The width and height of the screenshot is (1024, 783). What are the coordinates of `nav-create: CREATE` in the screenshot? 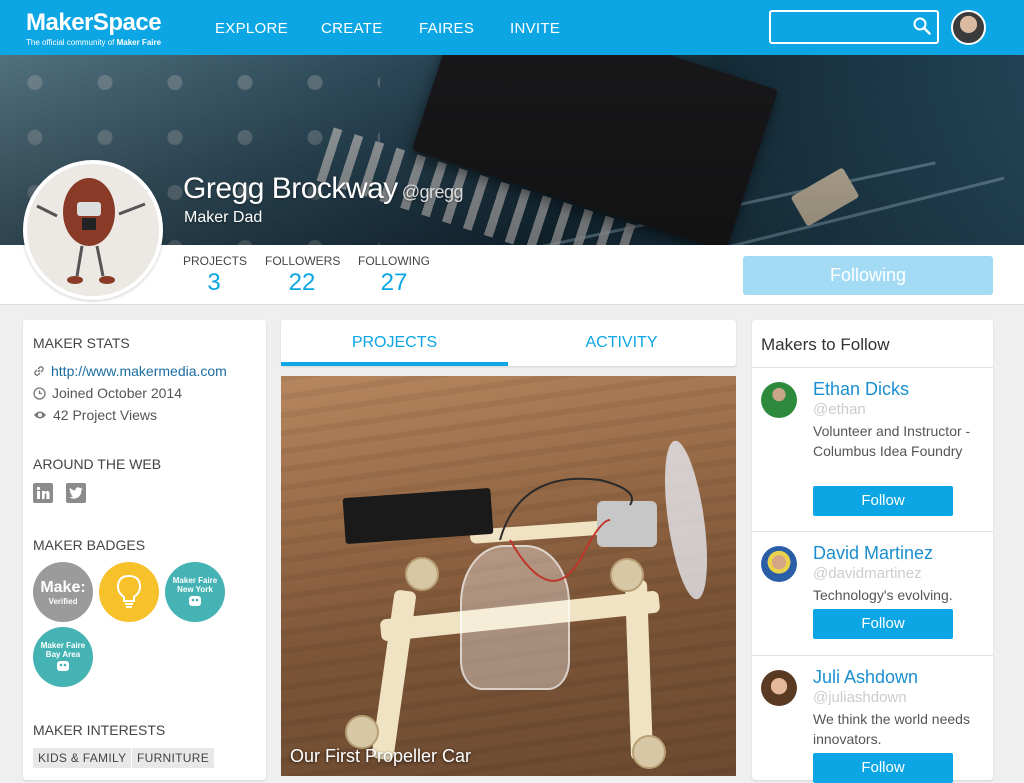 It's located at (352, 28).